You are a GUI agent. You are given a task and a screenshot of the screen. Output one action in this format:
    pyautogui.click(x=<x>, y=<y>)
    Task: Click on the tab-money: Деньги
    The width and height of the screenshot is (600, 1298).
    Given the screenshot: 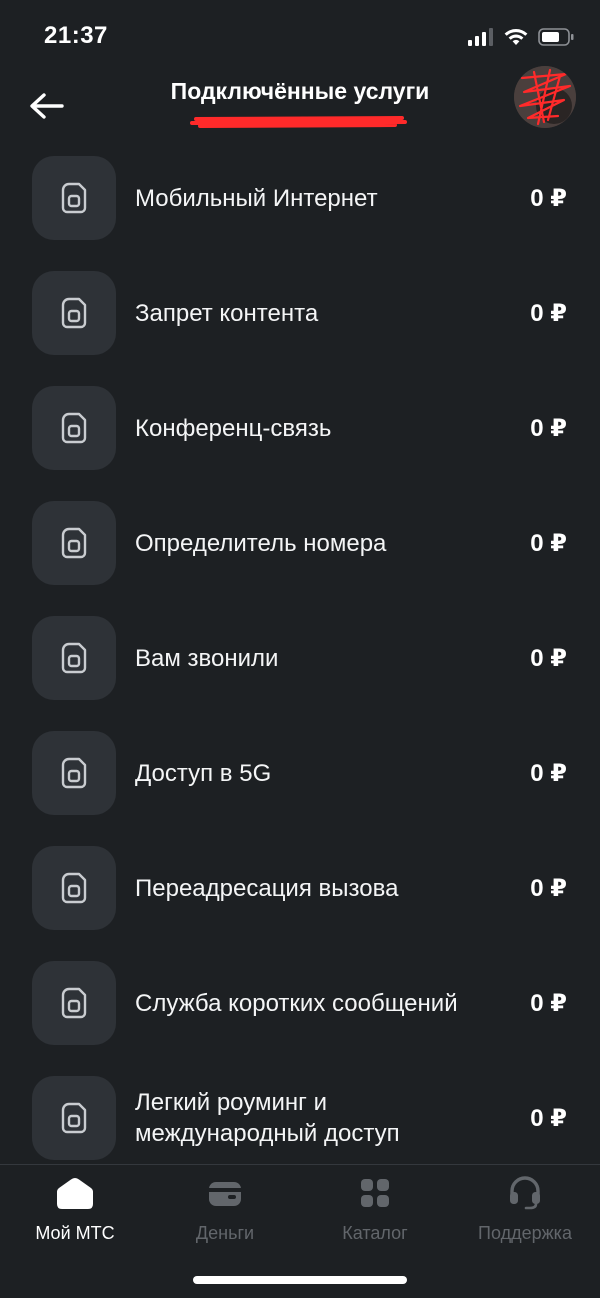 What is the action you would take?
    pyautogui.click(x=225, y=1210)
    